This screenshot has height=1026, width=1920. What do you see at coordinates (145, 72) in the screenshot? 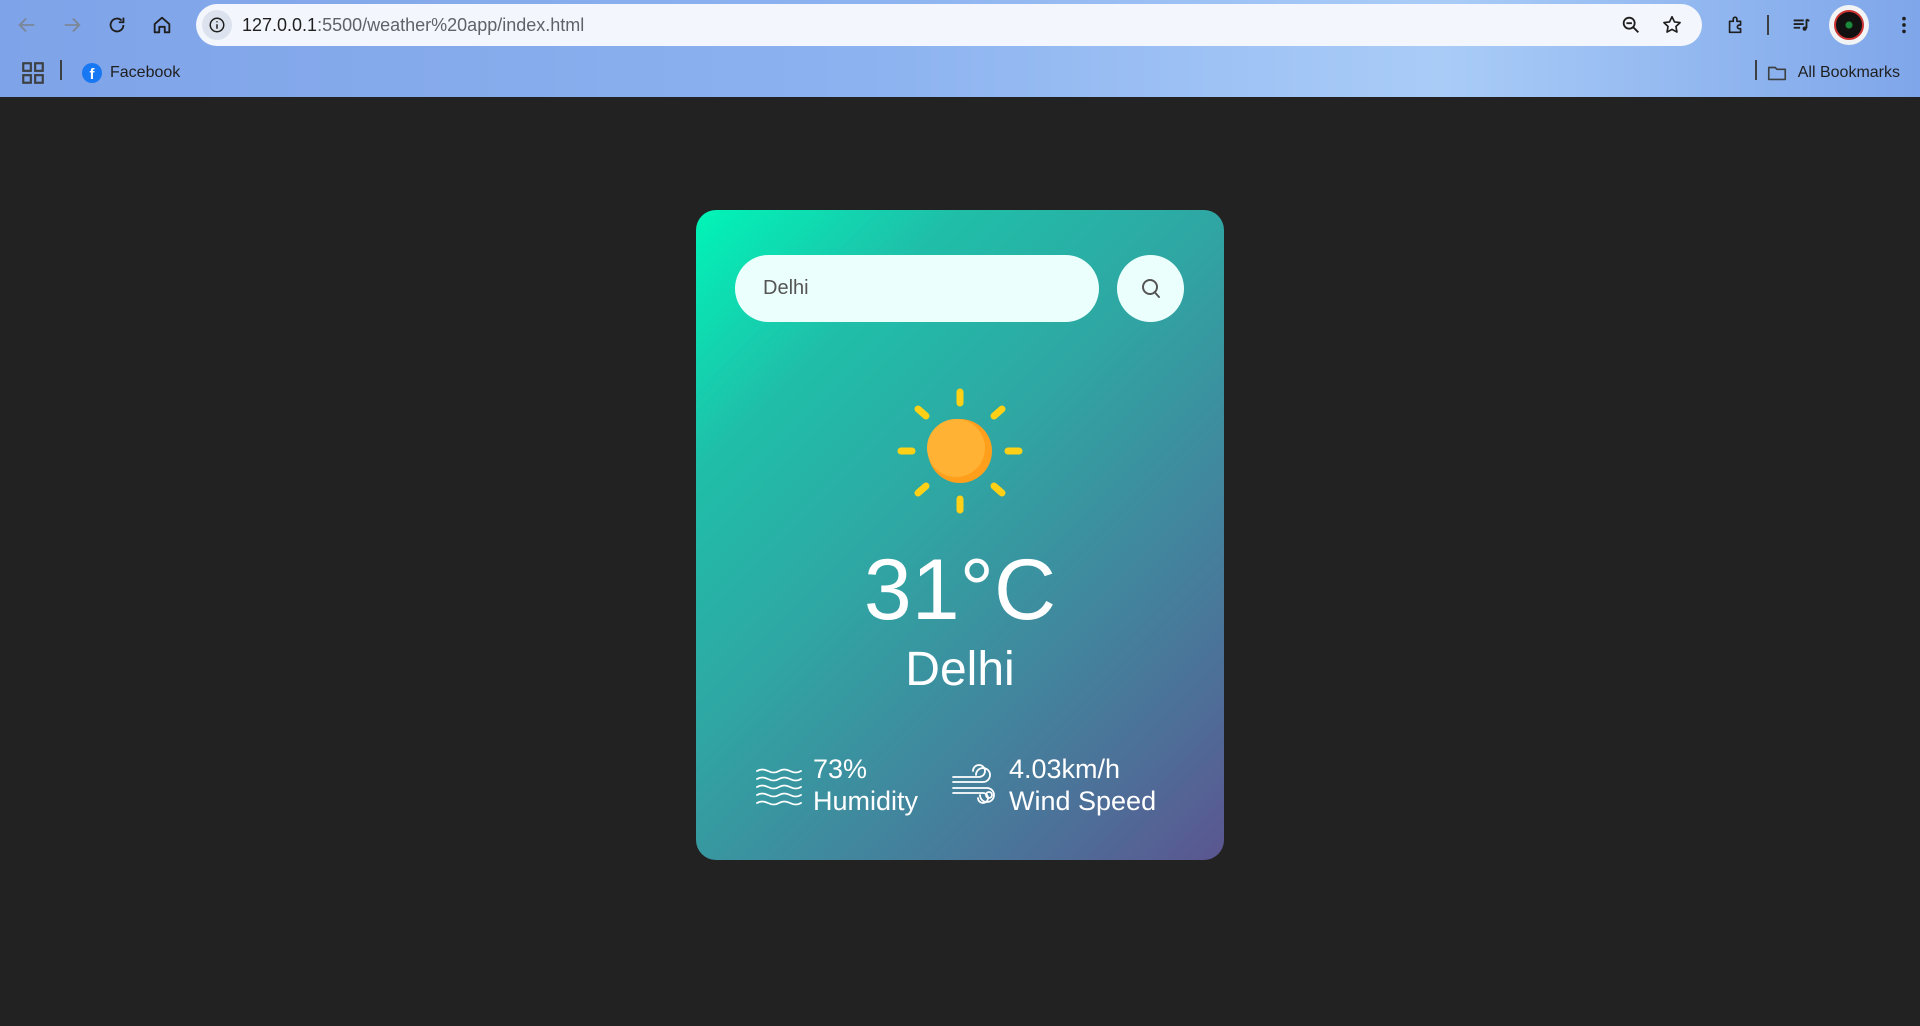
I see `bookmark-label: Facebook` at bounding box center [145, 72].